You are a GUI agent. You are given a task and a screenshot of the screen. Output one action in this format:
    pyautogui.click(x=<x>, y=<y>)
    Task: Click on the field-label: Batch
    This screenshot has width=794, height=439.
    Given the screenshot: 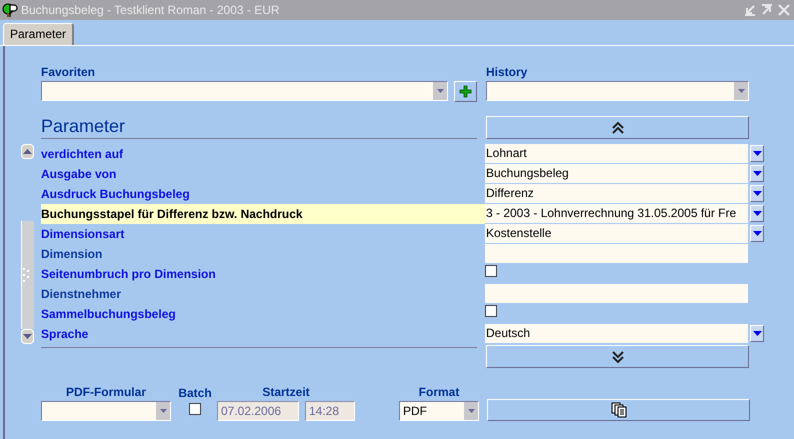 What is the action you would take?
    pyautogui.click(x=195, y=394)
    